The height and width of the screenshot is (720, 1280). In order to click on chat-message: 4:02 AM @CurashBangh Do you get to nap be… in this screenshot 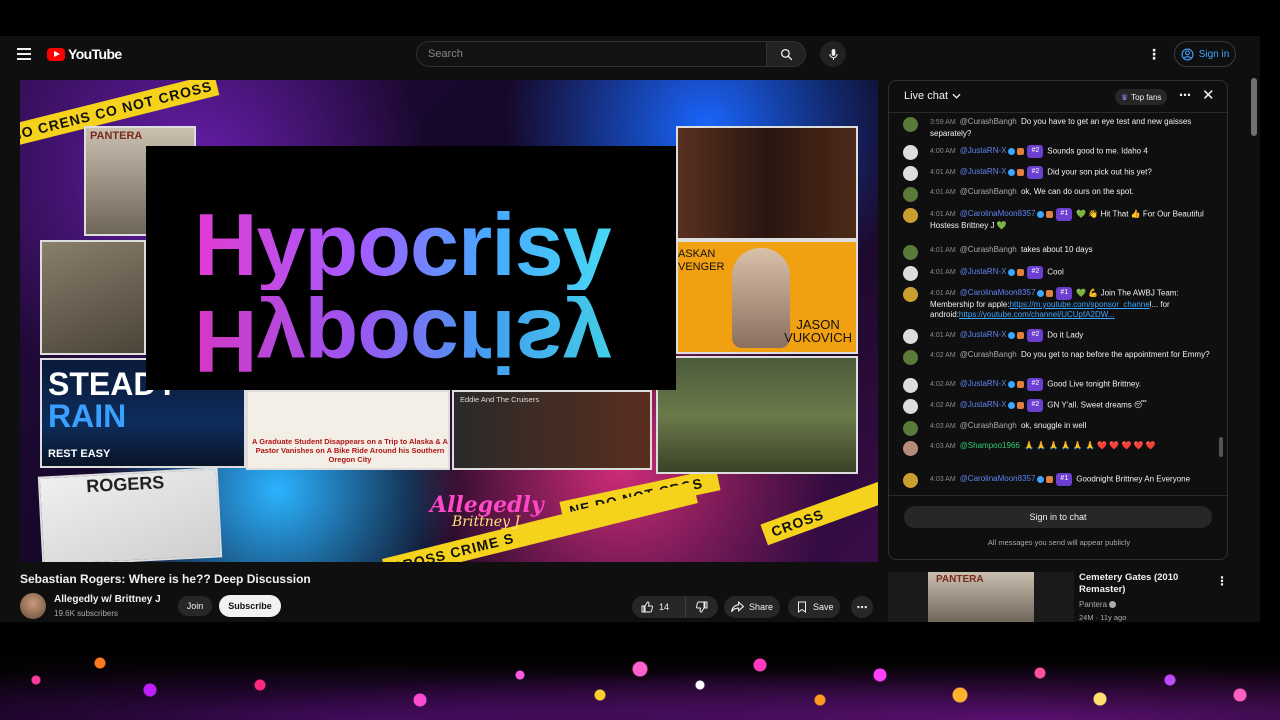, I will do `click(1058, 357)`.